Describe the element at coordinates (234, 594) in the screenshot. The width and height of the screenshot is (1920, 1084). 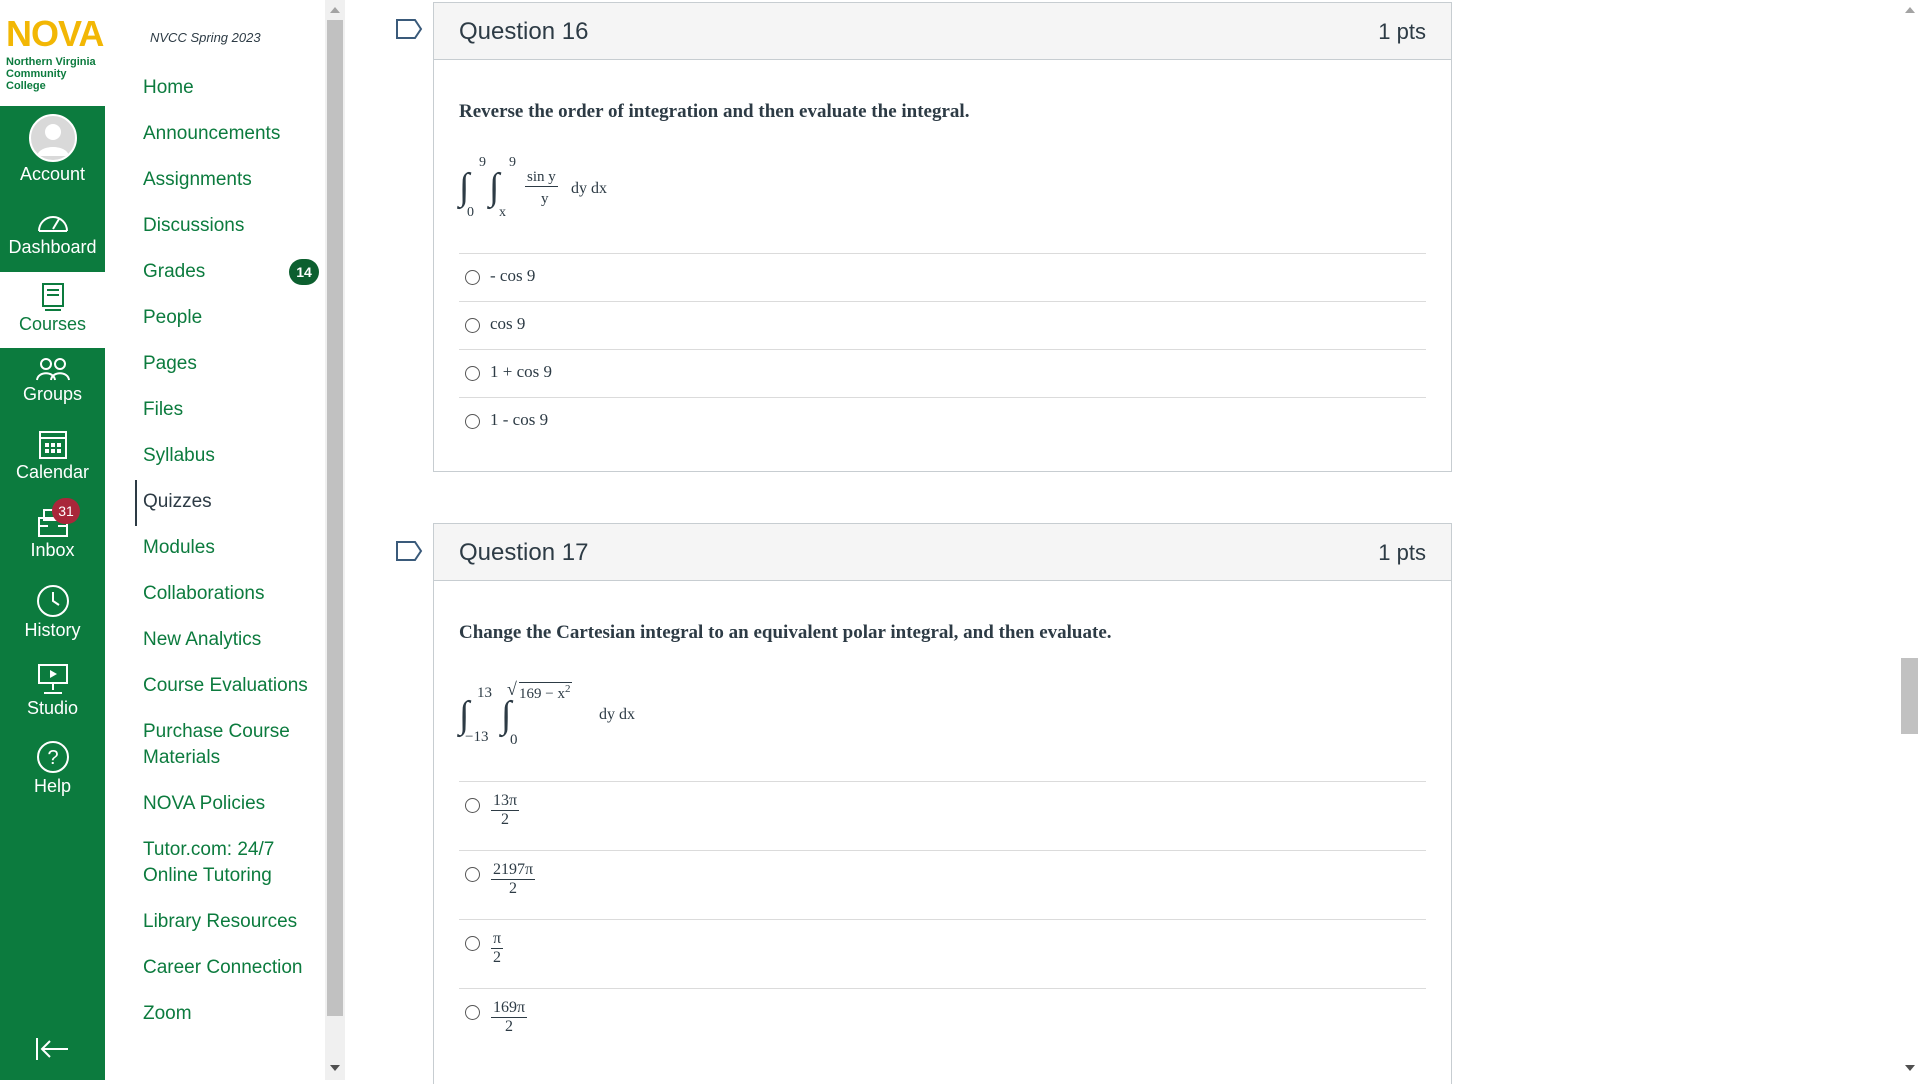
I see `course-nav-collaborations: Collaborations` at that location.